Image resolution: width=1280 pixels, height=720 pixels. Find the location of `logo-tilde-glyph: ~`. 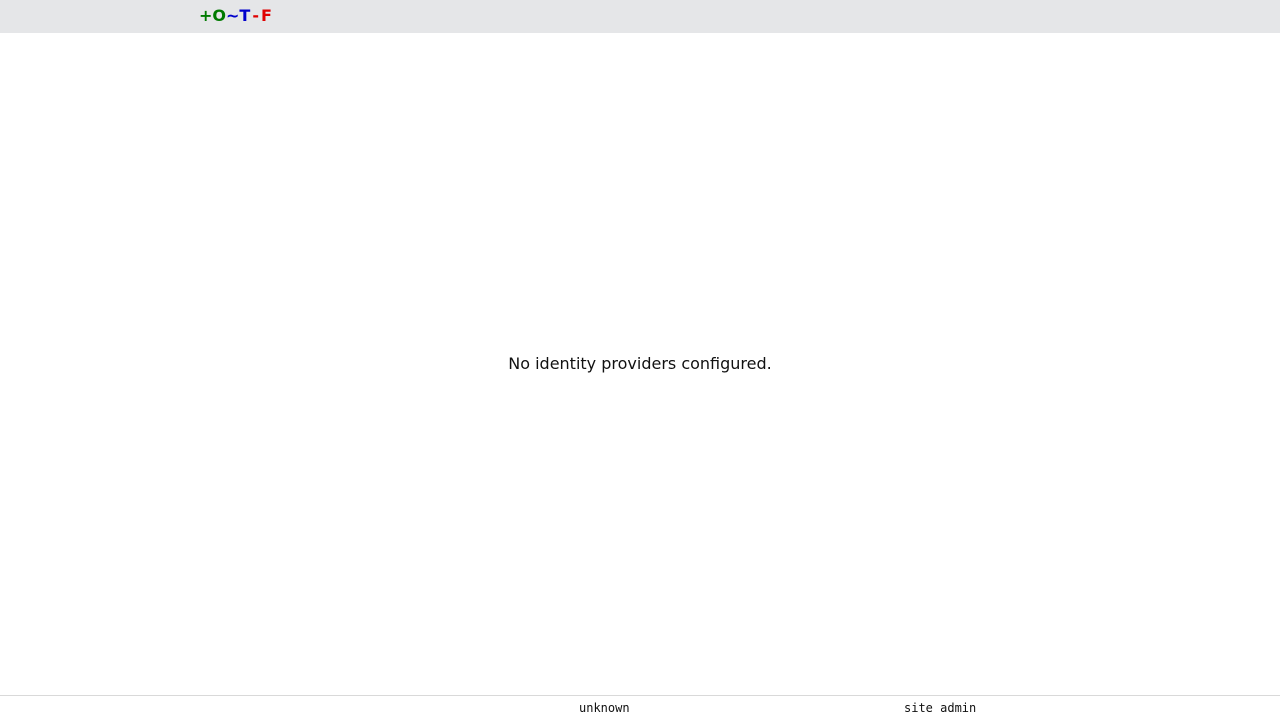

logo-tilde-glyph: ~ is located at coordinates (233, 15).